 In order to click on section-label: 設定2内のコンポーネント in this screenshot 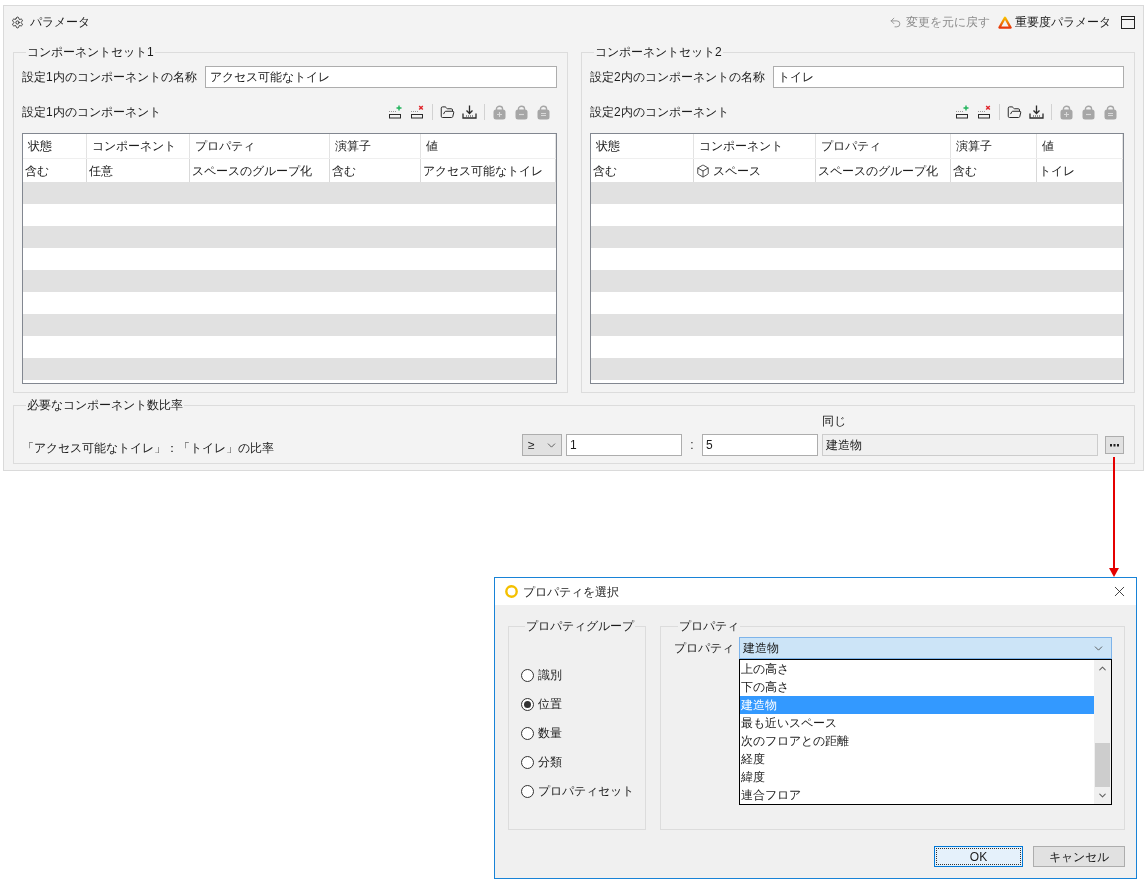, I will do `click(659, 112)`.